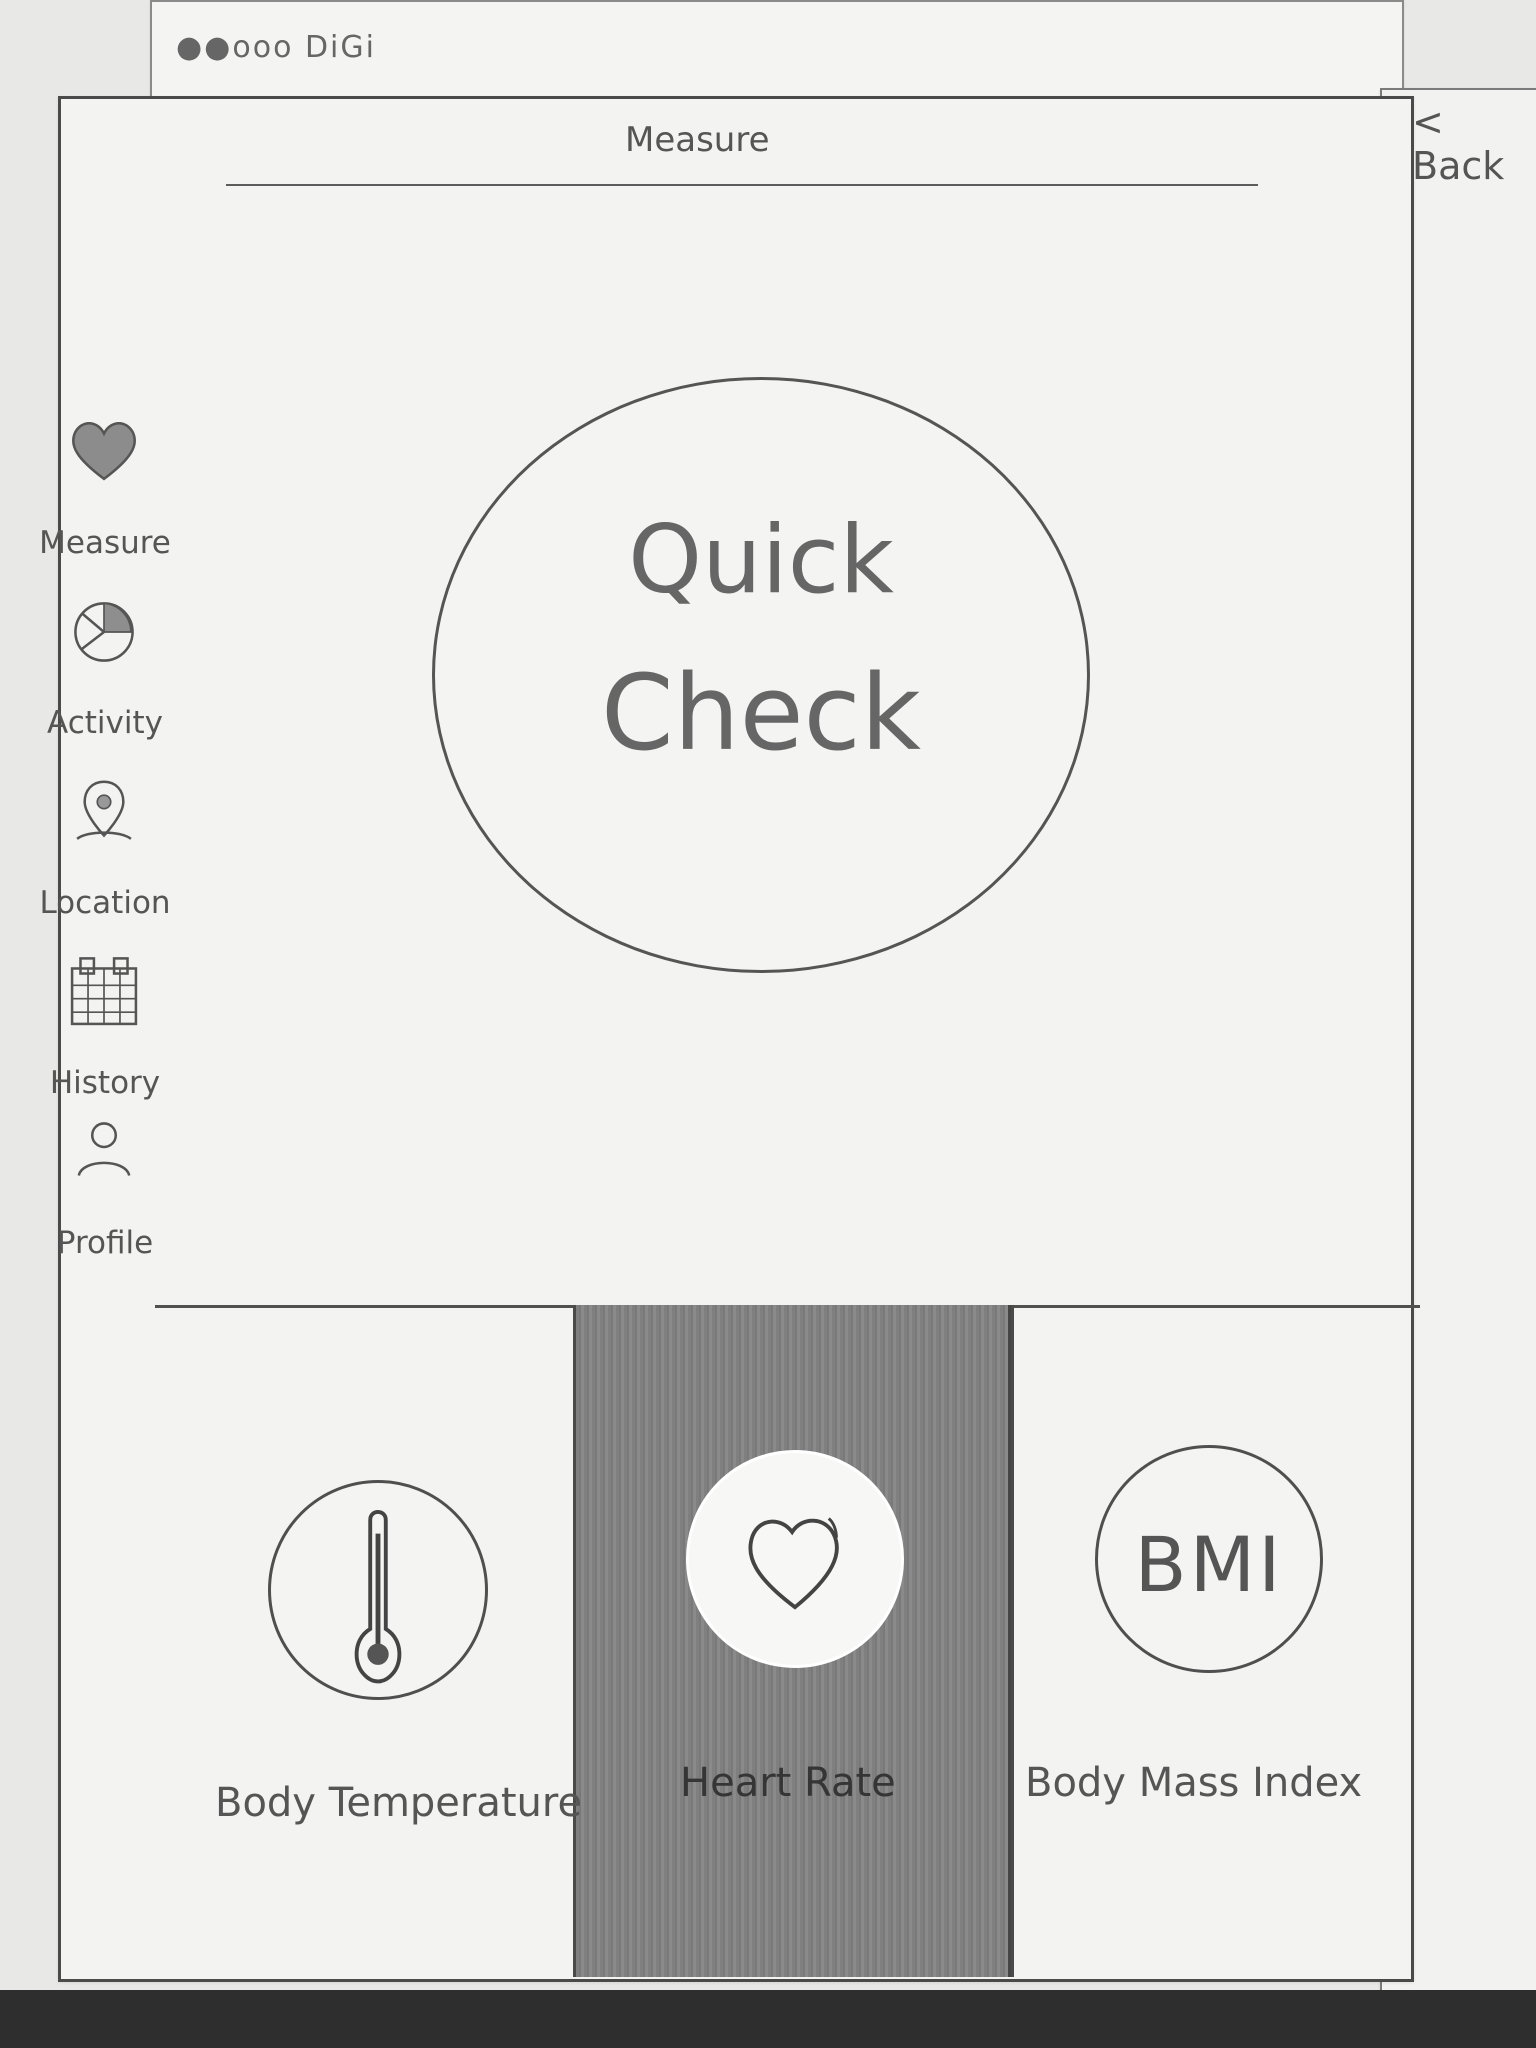  What do you see at coordinates (105, 903) in the screenshot?
I see `sidebar-item-label: Location` at bounding box center [105, 903].